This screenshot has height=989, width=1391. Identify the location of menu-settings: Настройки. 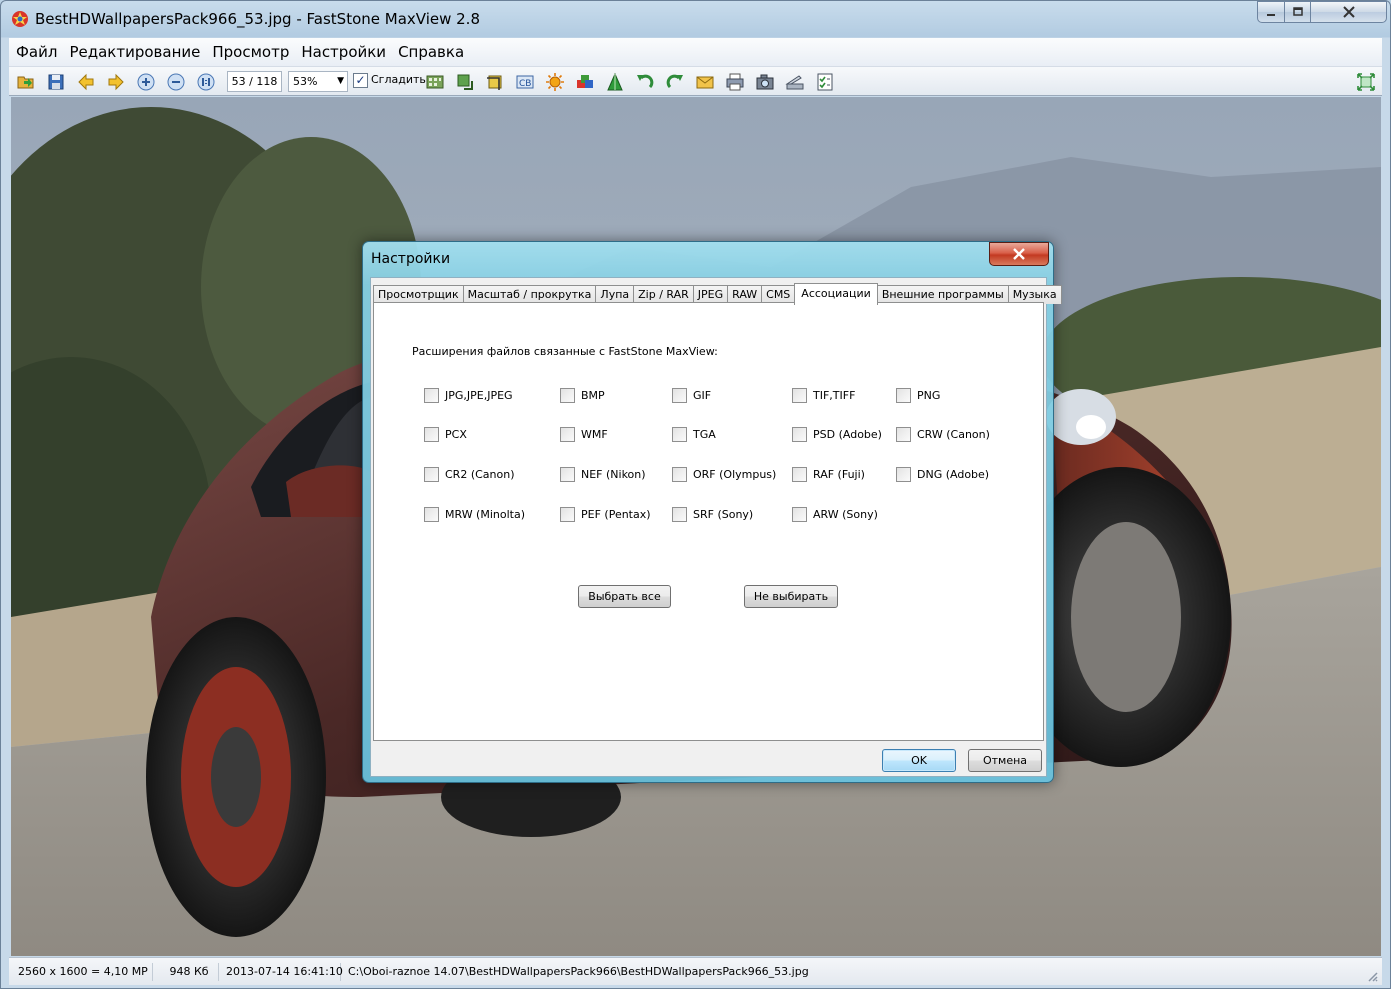
(343, 52).